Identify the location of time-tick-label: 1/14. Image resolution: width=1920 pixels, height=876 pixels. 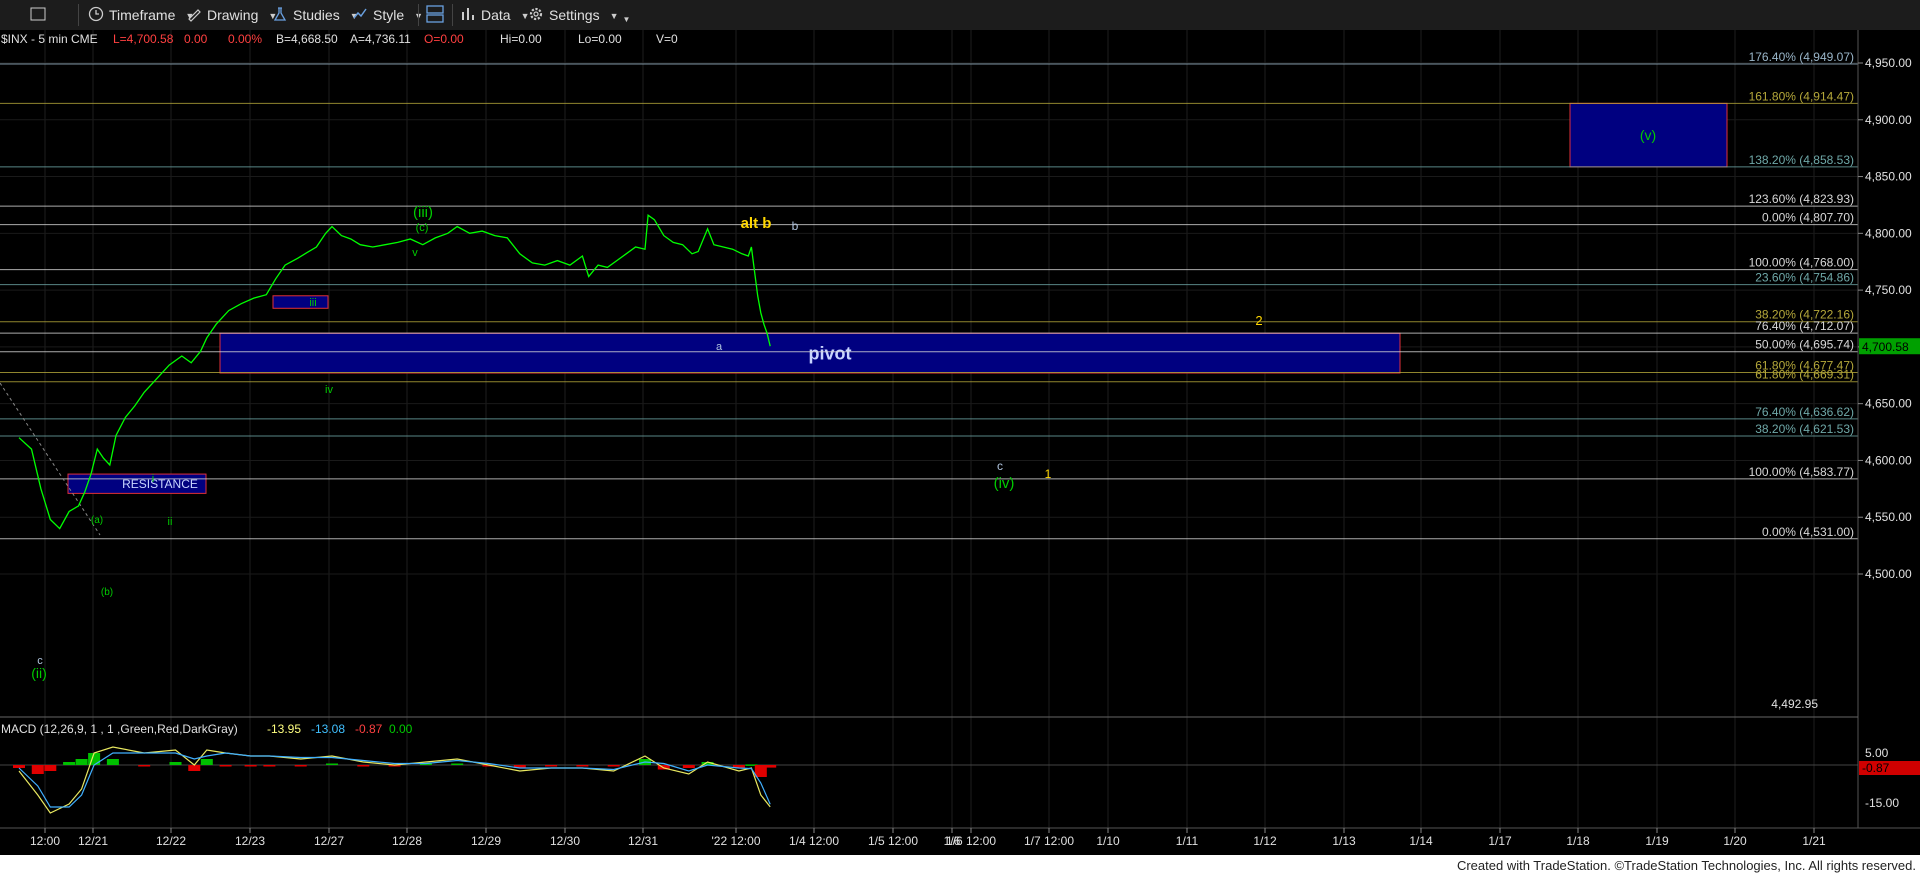
(1421, 841).